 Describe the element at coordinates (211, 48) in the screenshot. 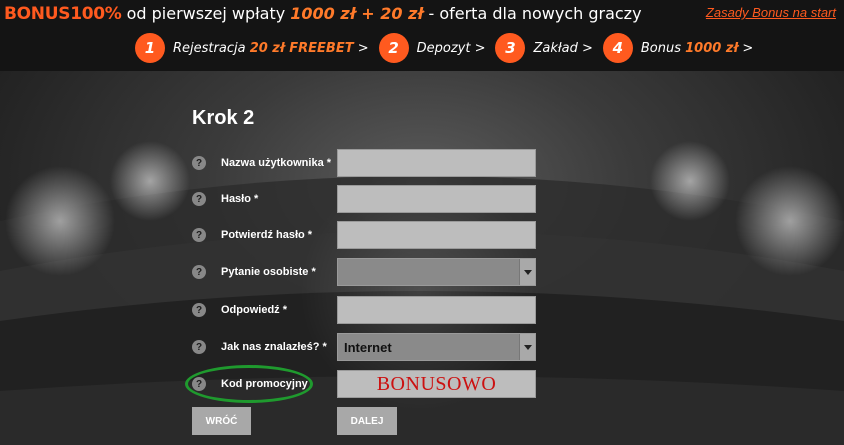

I see `step-label: Rejestracja` at that location.